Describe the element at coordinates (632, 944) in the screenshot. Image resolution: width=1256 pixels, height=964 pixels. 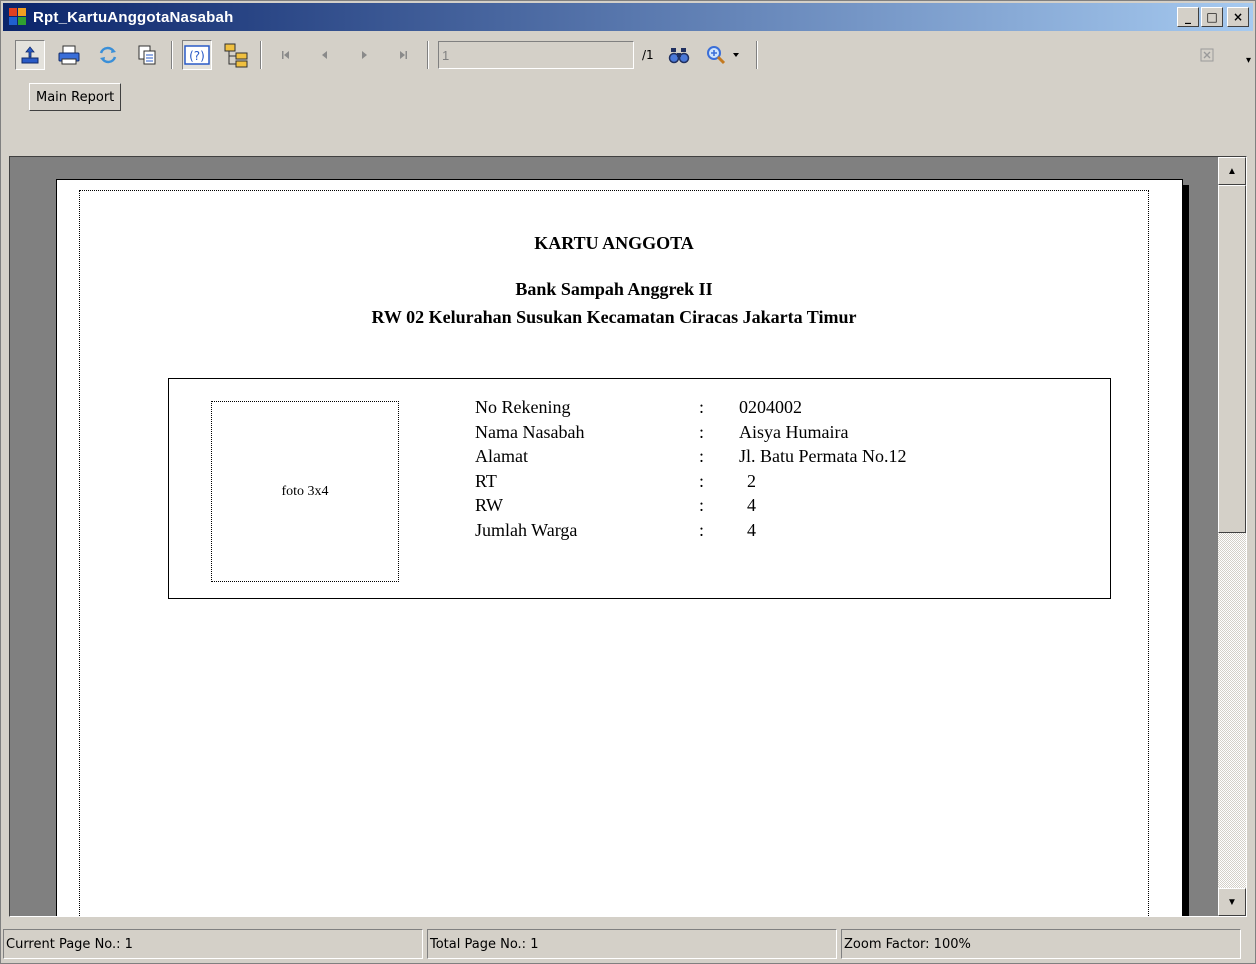
I see `status-total-page: Total Page No.: 1` at that location.